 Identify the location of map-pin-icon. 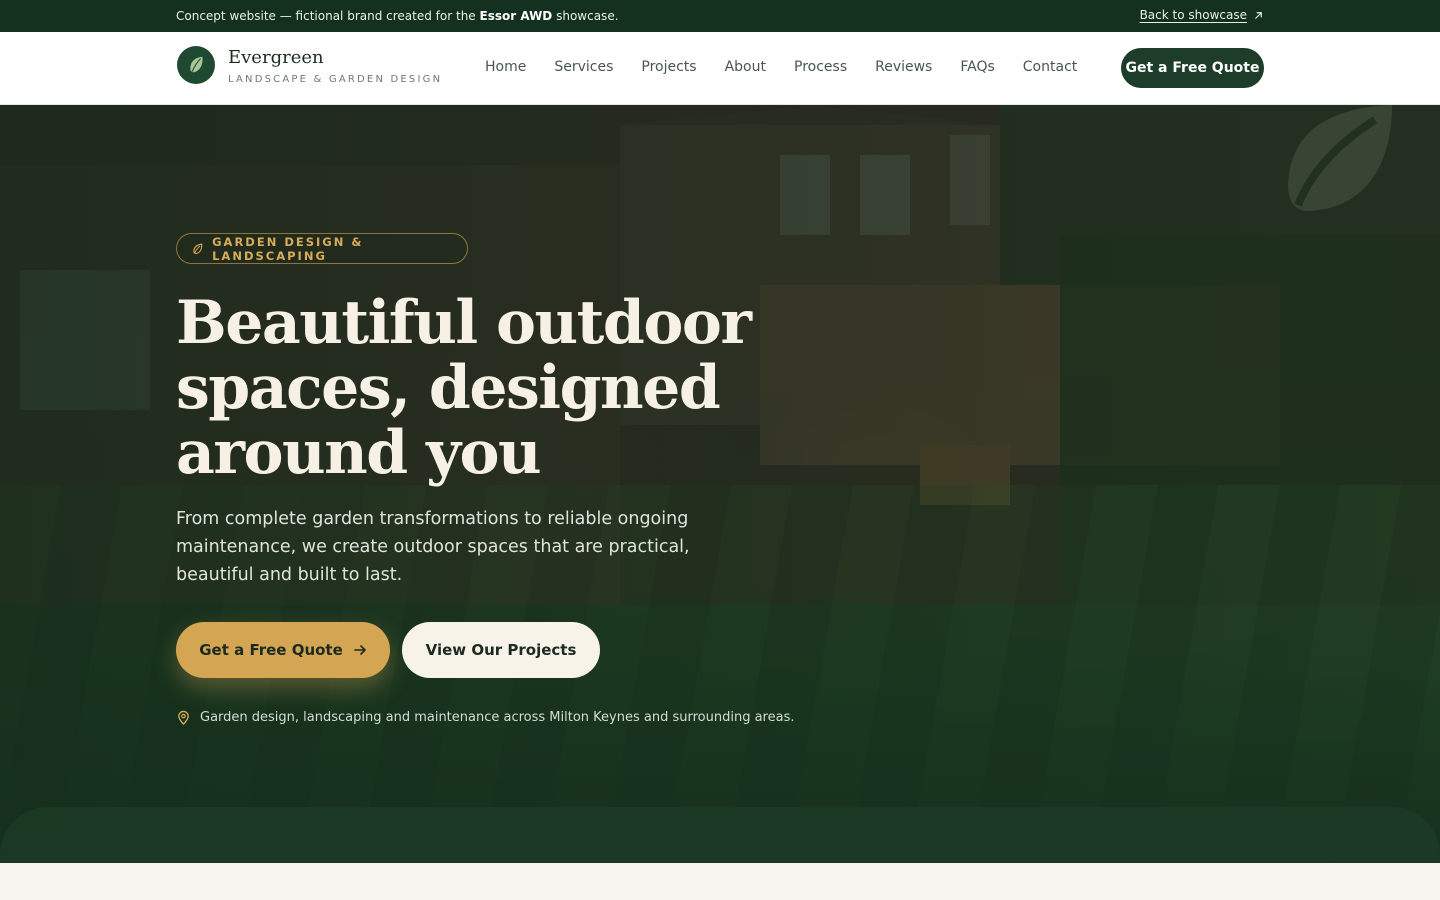
(183, 717).